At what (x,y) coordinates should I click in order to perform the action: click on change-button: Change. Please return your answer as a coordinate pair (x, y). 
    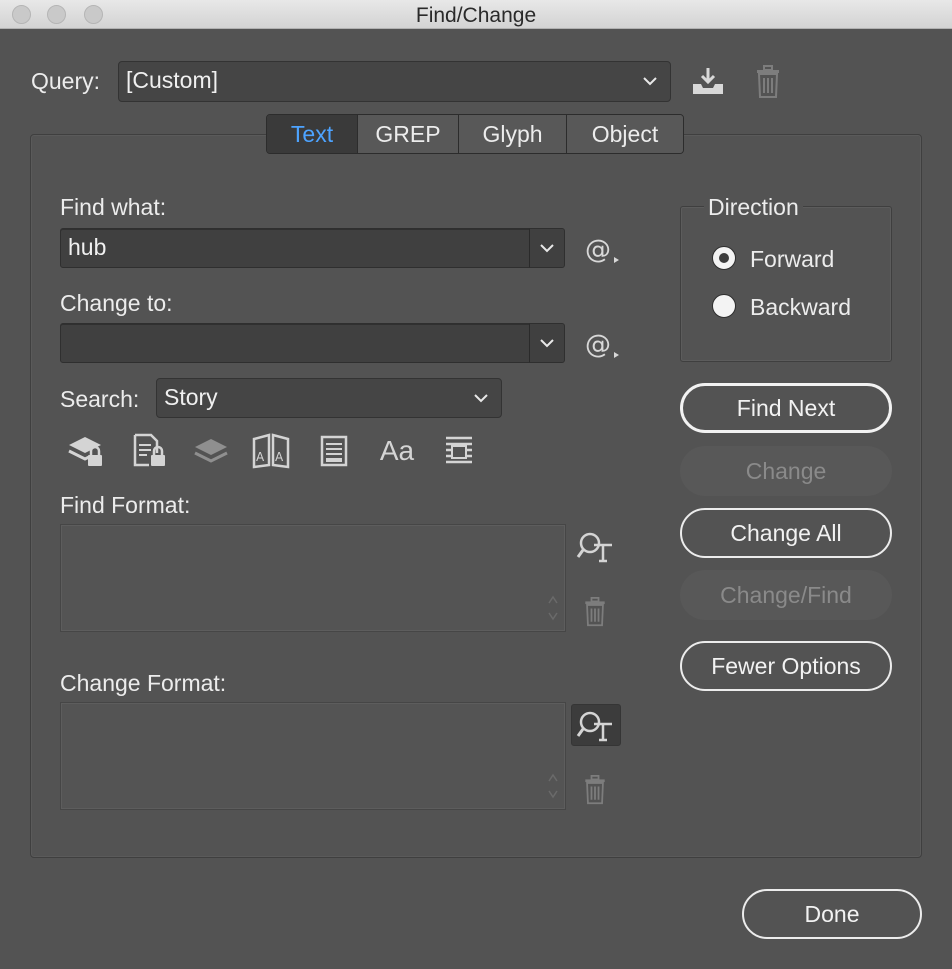
    Looking at the image, I should click on (786, 471).